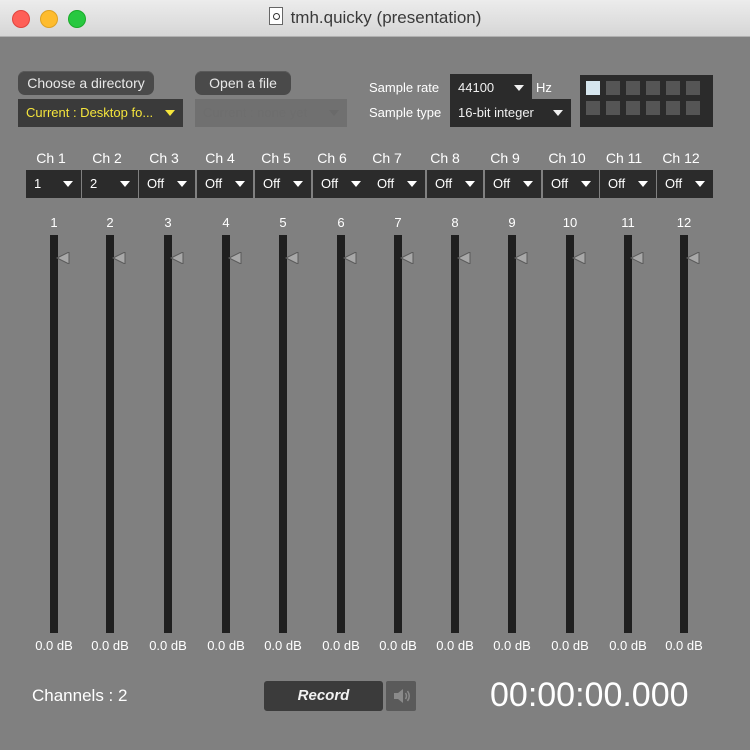 The height and width of the screenshot is (750, 750). I want to click on document-icon, so click(275, 16).